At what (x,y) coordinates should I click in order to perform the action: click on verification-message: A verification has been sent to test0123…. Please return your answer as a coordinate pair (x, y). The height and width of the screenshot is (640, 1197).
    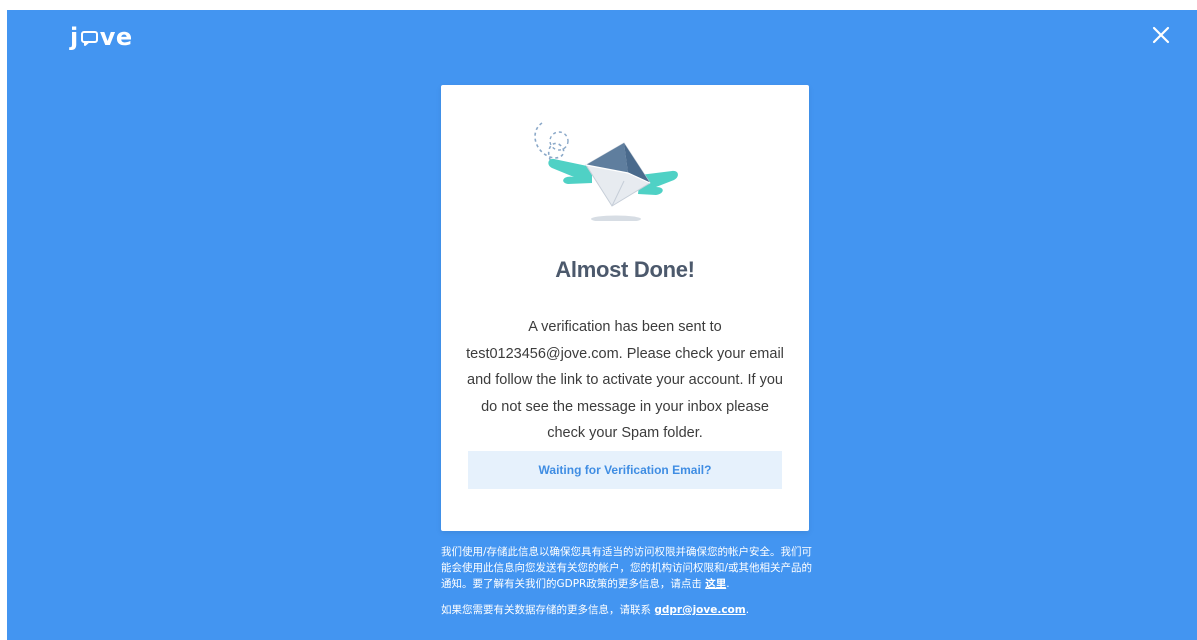
    Looking at the image, I should click on (625, 380).